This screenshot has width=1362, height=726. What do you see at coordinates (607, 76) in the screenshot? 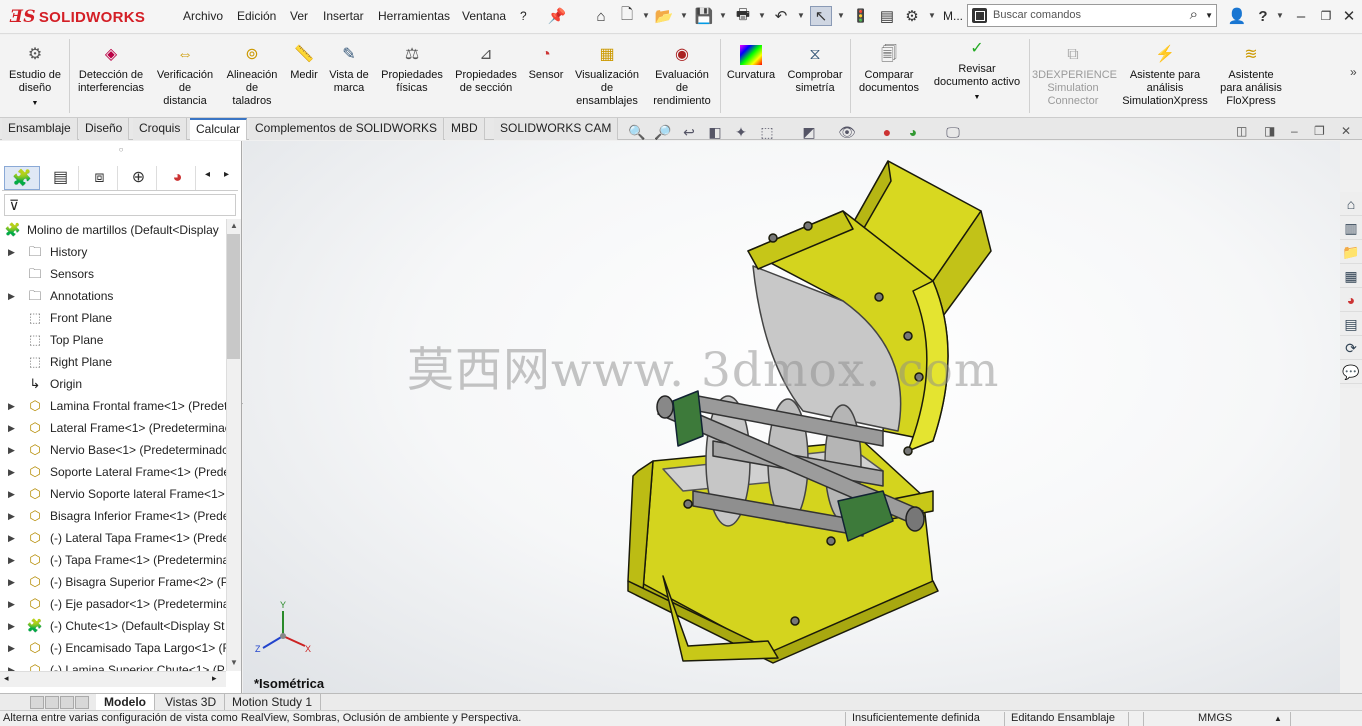
I see `ribbon-assembly-visualization-button: ▦ Visualización de ensamblajes` at bounding box center [607, 76].